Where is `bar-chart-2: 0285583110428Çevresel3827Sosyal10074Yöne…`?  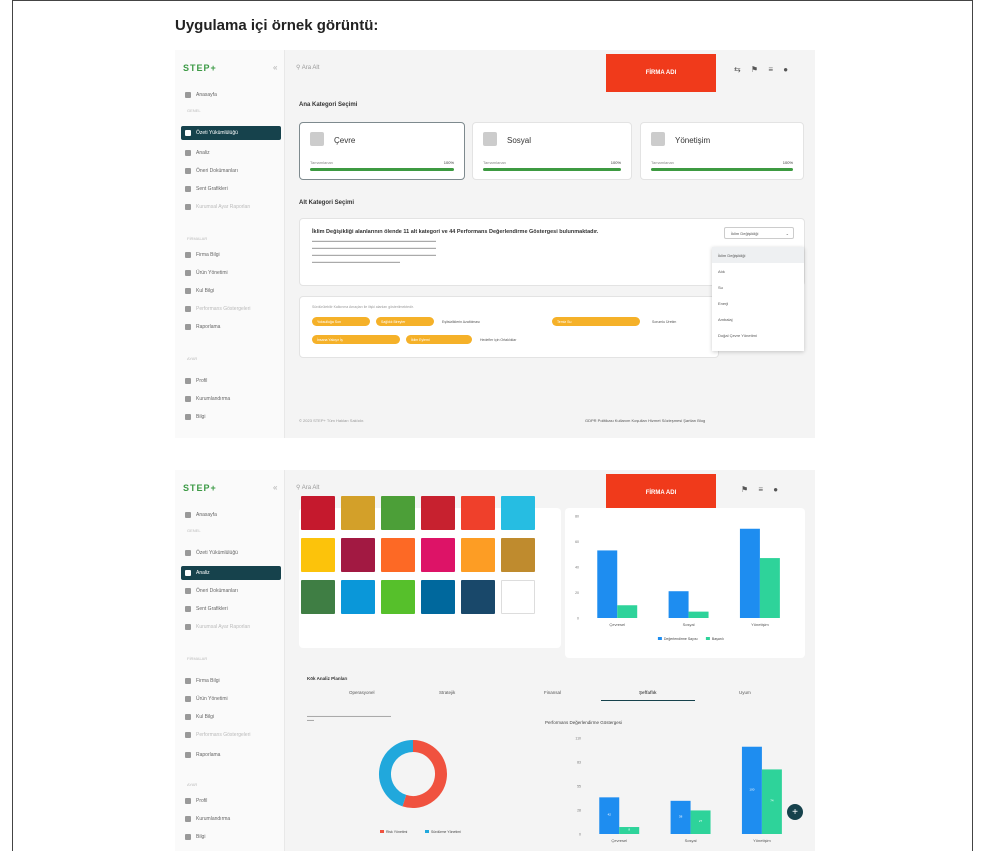 bar-chart-2: 0285583110428Çevresel3827Sosyal10074Yöne… is located at coordinates (678, 790).